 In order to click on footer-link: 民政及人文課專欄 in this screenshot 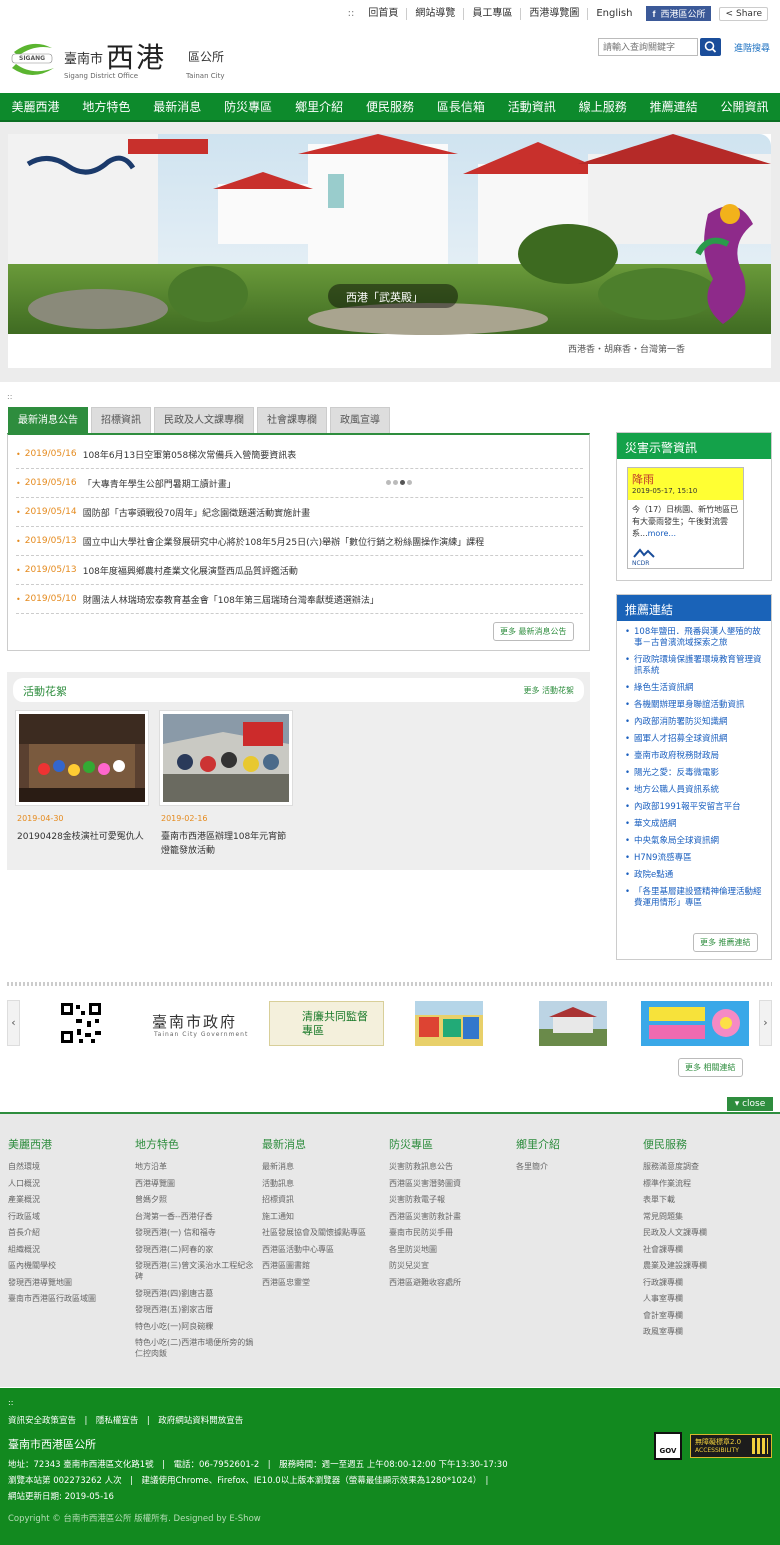, I will do `click(703, 1232)`.